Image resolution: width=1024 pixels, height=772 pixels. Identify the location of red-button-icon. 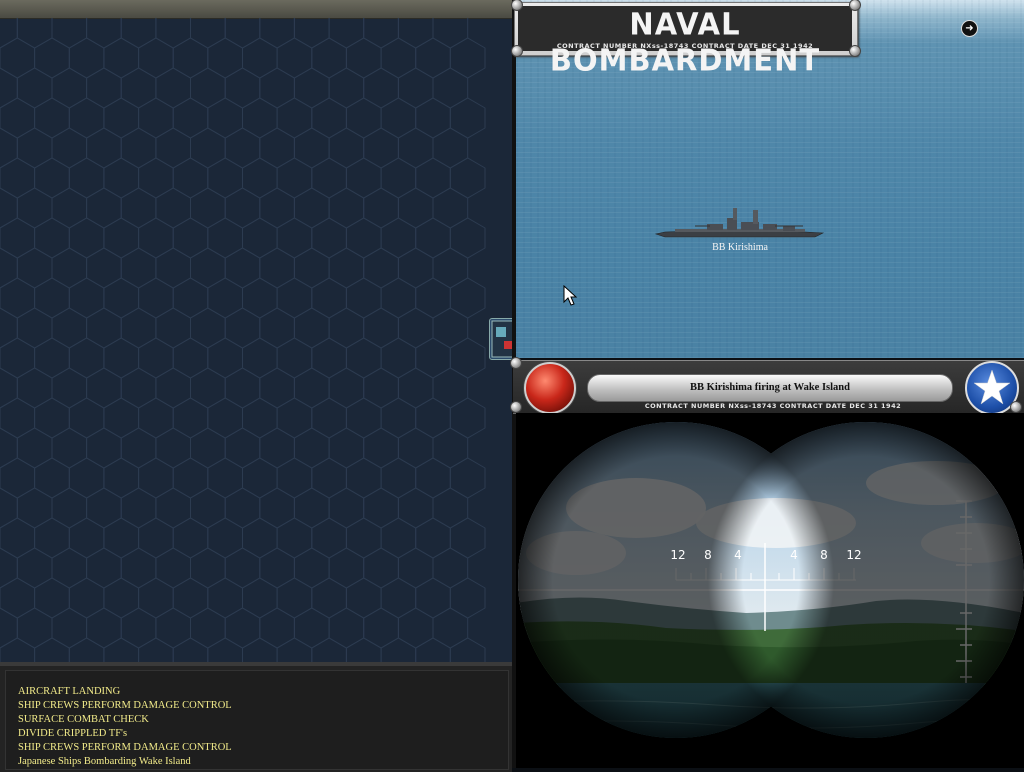
(550, 388).